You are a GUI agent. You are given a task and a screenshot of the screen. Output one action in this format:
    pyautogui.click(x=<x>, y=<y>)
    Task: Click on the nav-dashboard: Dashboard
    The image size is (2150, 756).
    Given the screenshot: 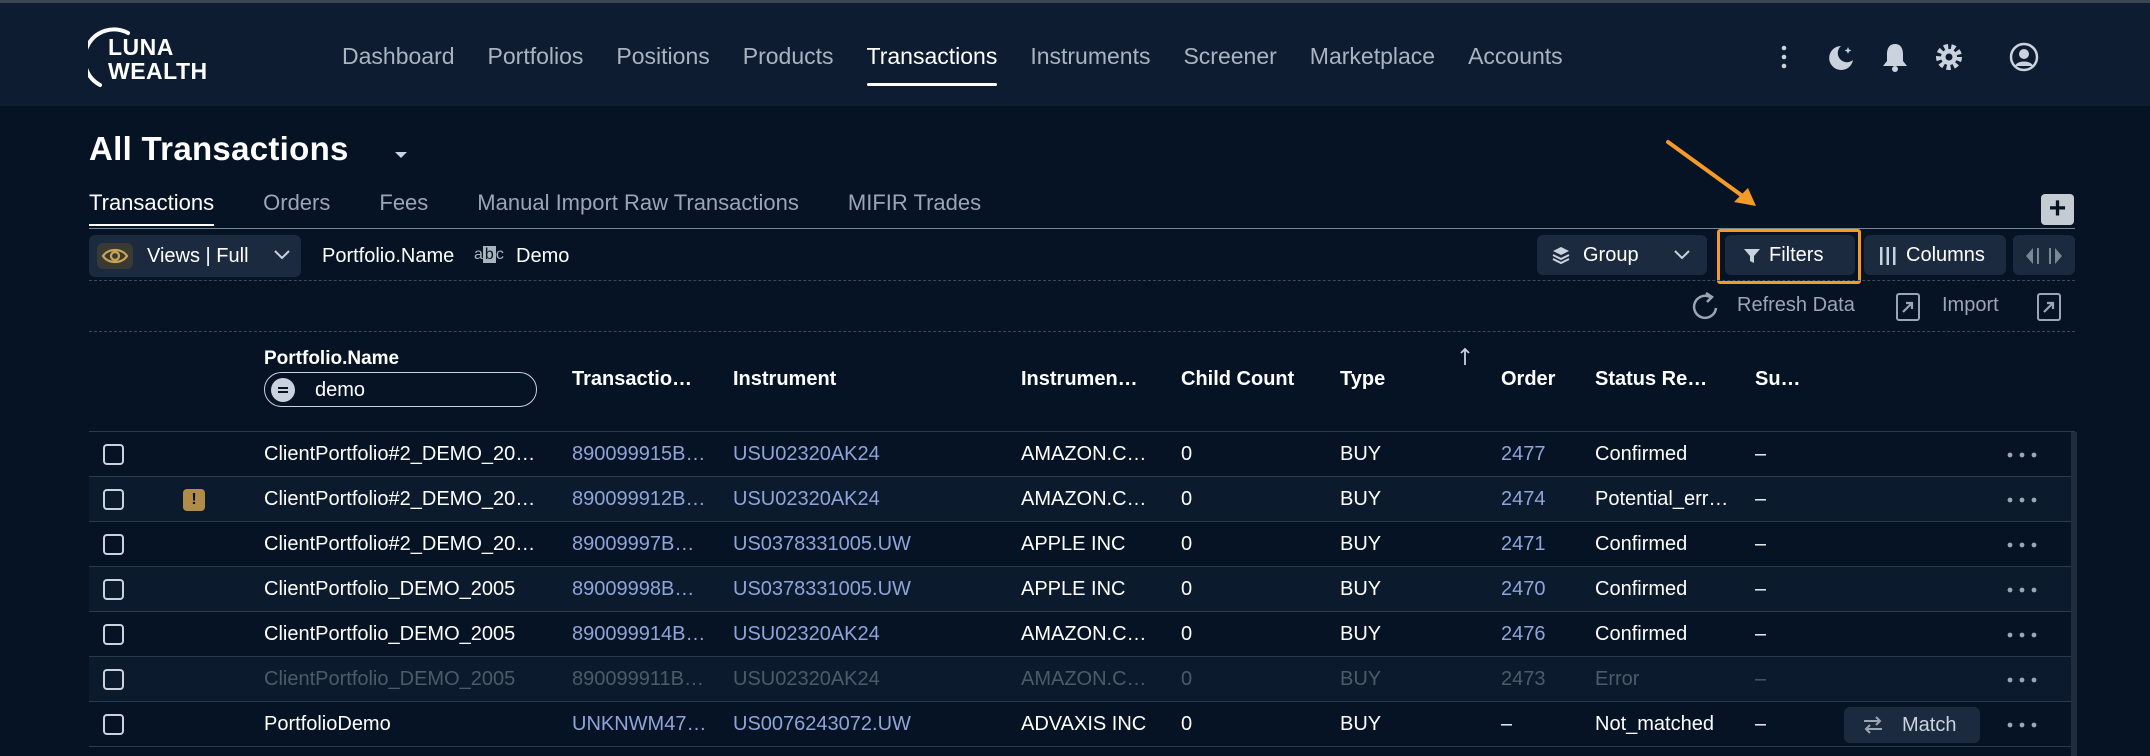 What is the action you would take?
    pyautogui.click(x=398, y=56)
    